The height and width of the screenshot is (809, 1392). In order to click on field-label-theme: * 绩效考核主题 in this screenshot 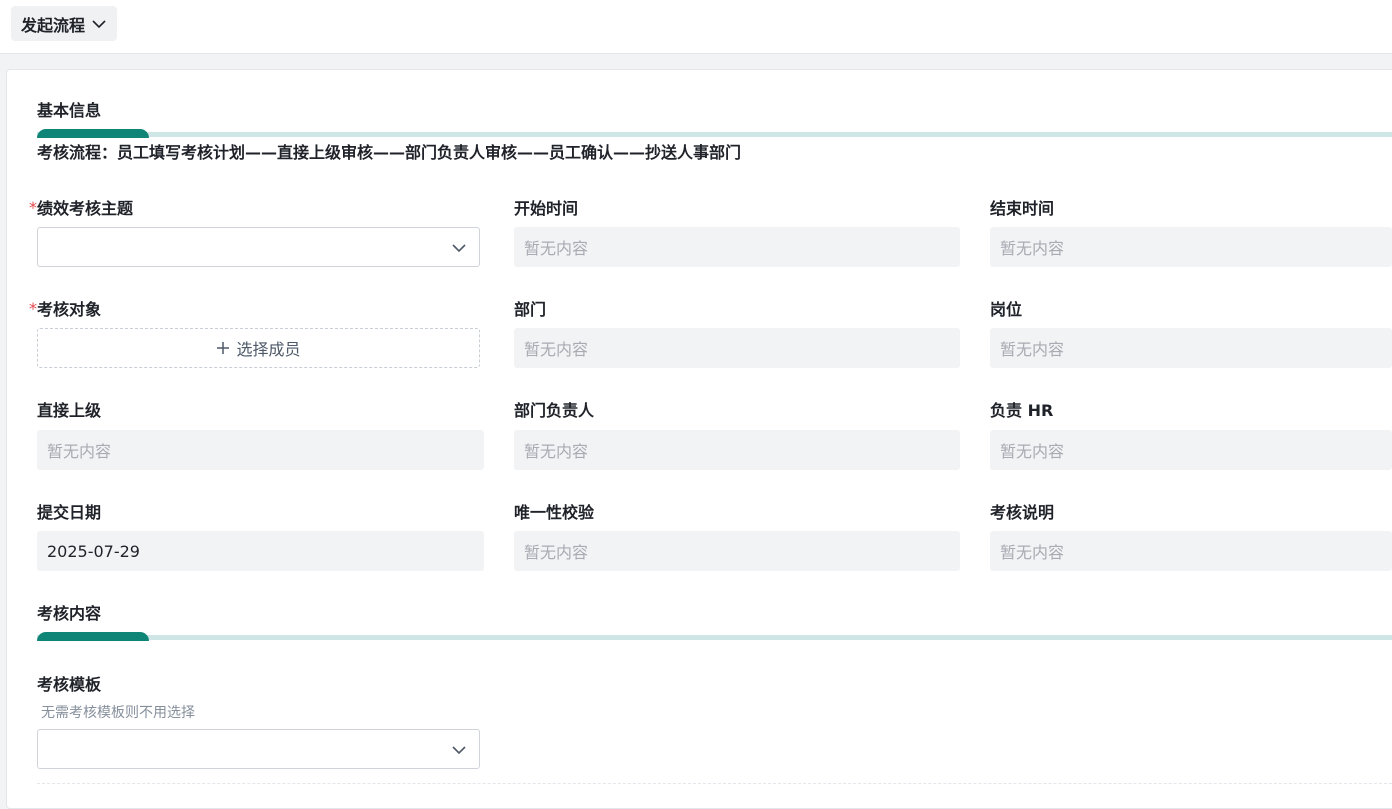, I will do `click(81, 208)`.